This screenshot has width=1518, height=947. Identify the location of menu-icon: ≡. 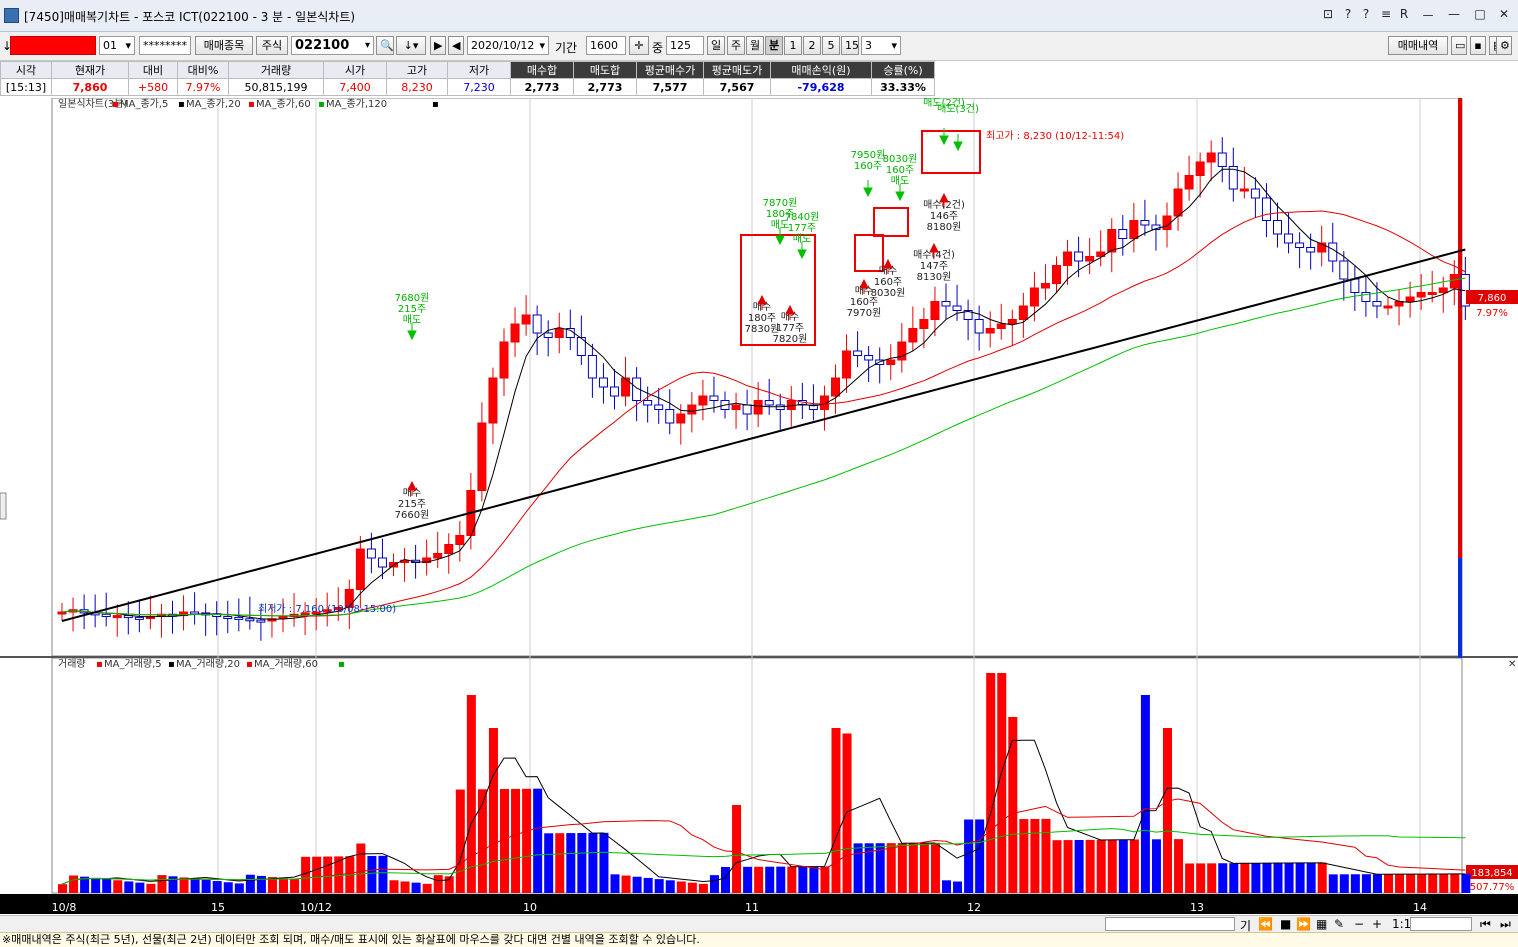
(1386, 14).